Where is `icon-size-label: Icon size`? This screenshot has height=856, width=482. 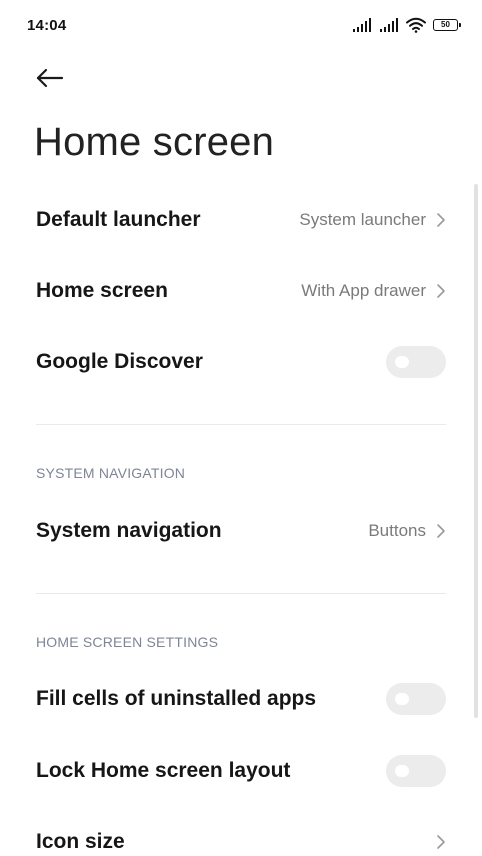
icon-size-label: Icon size is located at coordinates (80, 841).